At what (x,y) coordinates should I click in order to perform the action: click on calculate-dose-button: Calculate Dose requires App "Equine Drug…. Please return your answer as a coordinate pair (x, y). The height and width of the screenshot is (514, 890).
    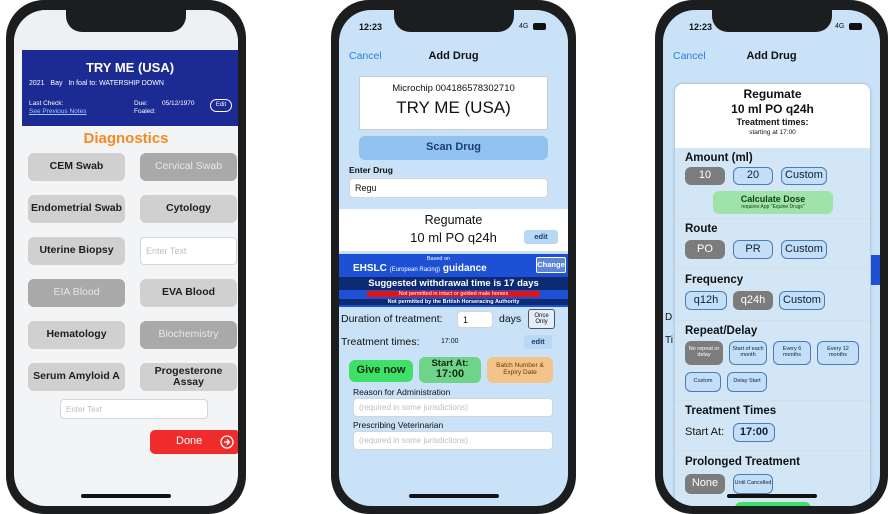
    Looking at the image, I should click on (773, 202).